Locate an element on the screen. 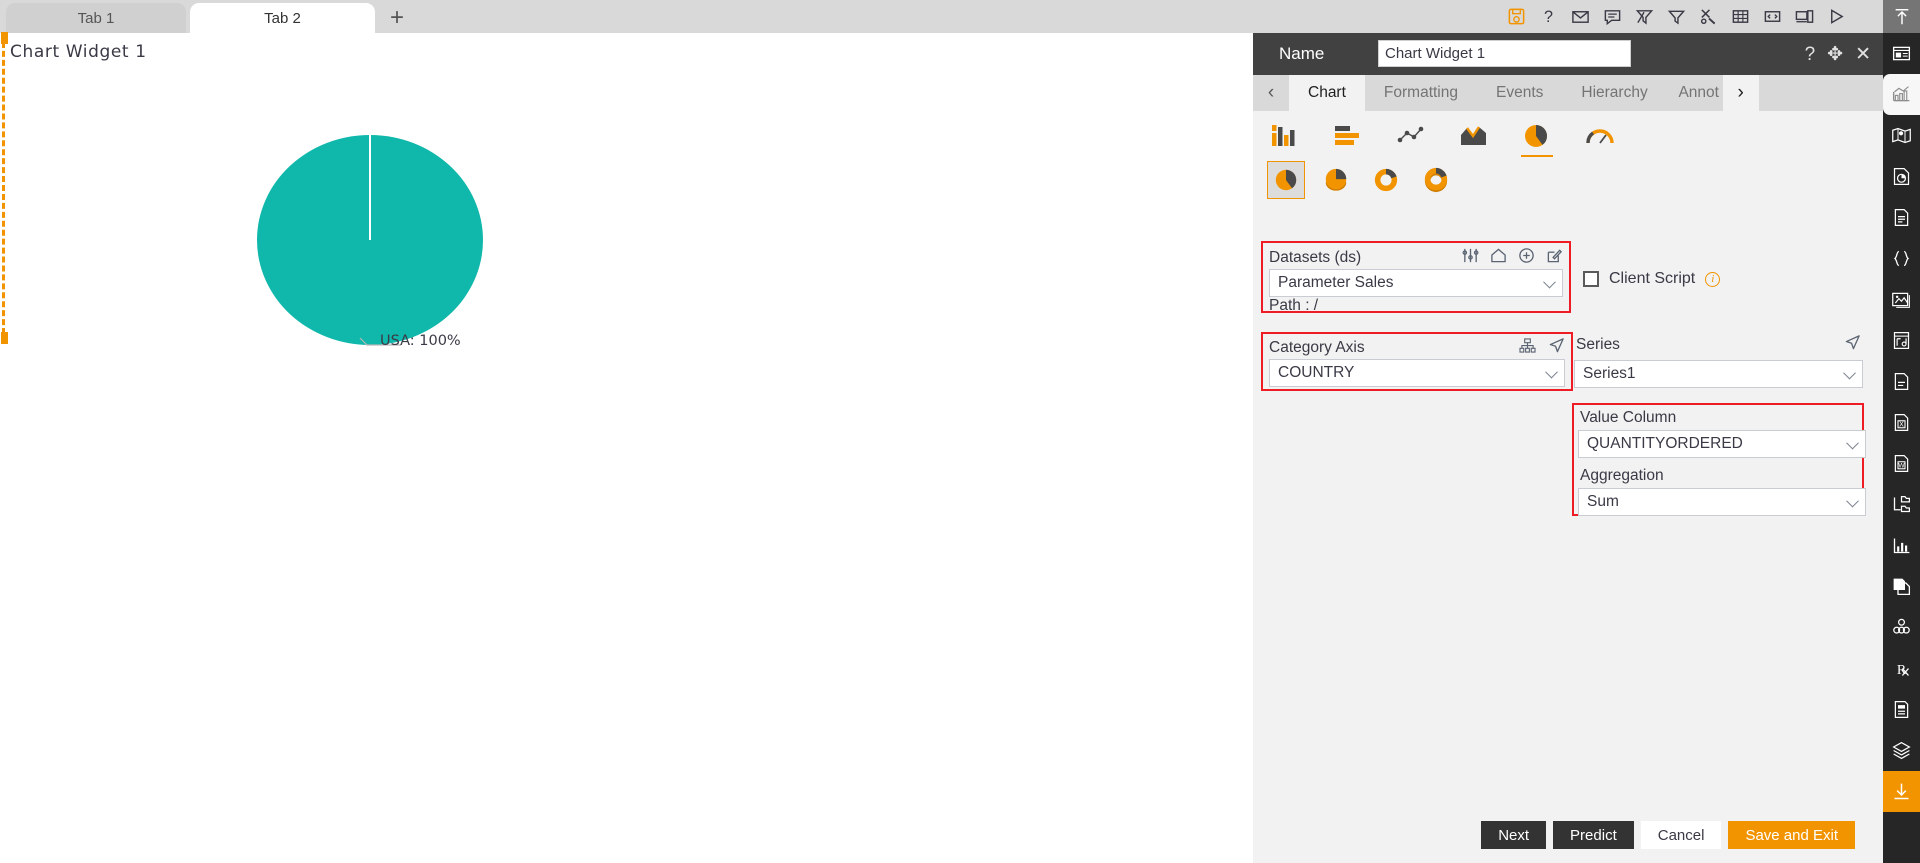 The height and width of the screenshot is (863, 1920). widget-name-input: Chart Widget 1 is located at coordinates (1504, 53).